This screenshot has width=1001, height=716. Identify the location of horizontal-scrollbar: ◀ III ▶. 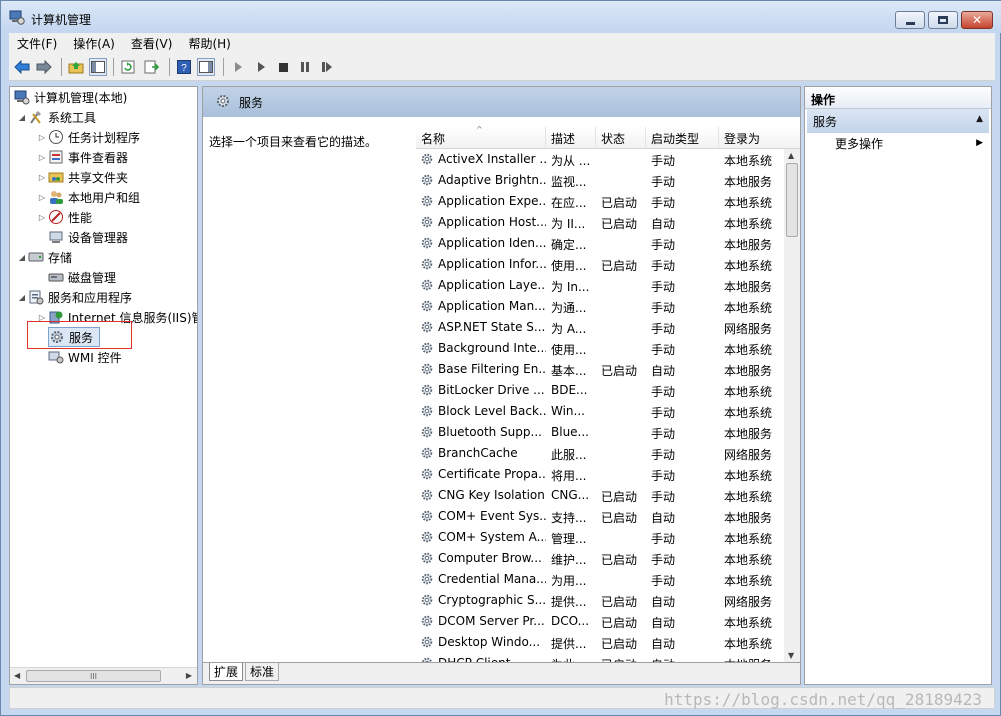
(103, 675).